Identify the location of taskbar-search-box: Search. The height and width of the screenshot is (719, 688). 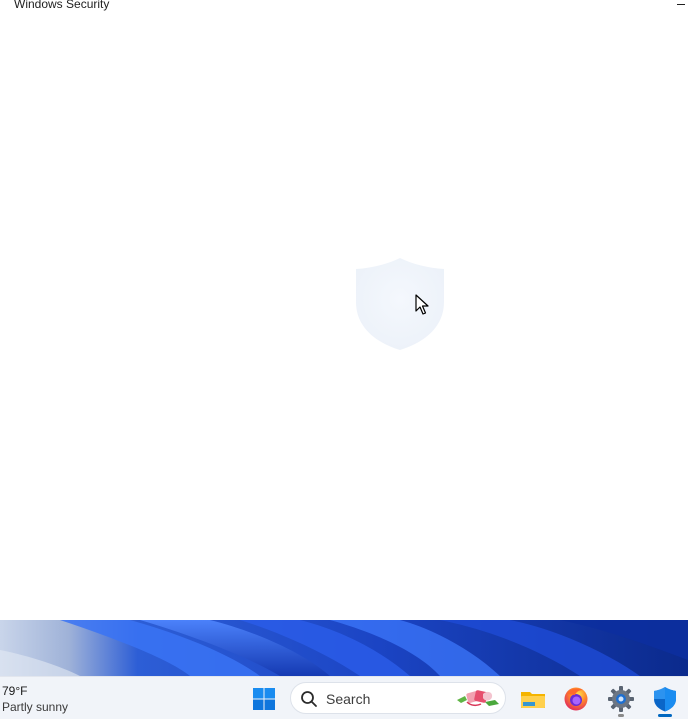
(398, 698).